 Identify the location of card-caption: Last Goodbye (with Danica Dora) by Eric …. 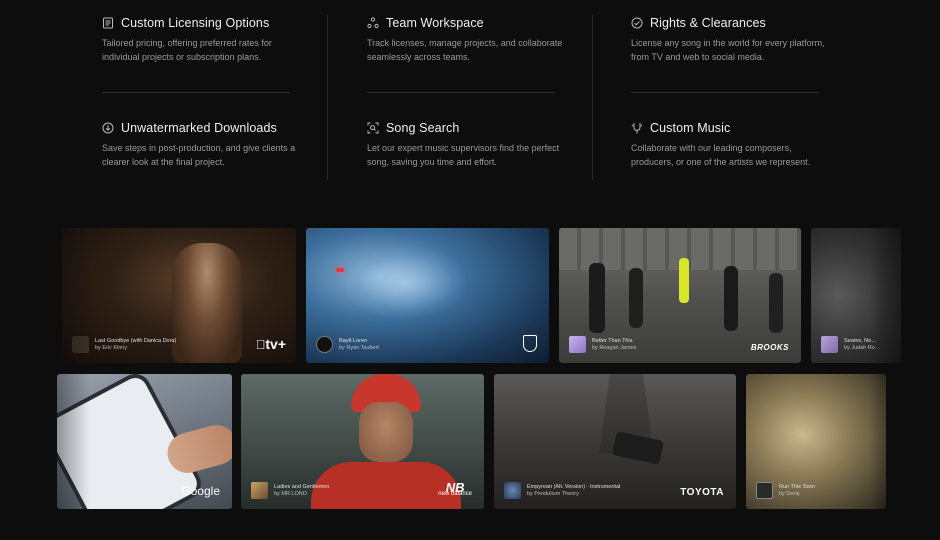
(124, 344).